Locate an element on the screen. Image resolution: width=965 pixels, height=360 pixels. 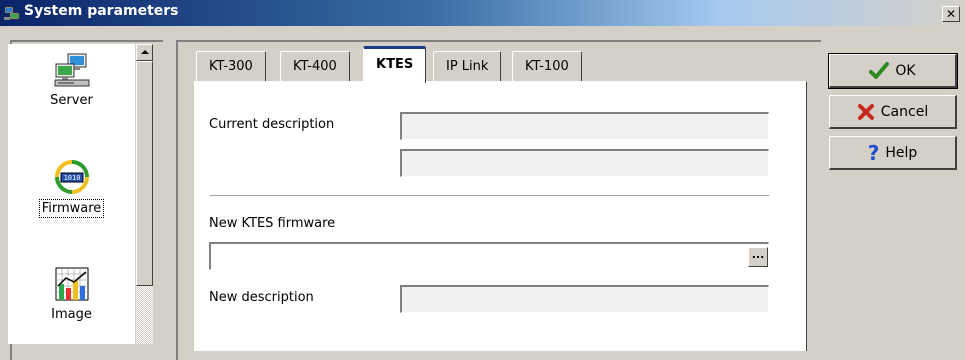
category-item-server: Server is located at coordinates (71, 80).